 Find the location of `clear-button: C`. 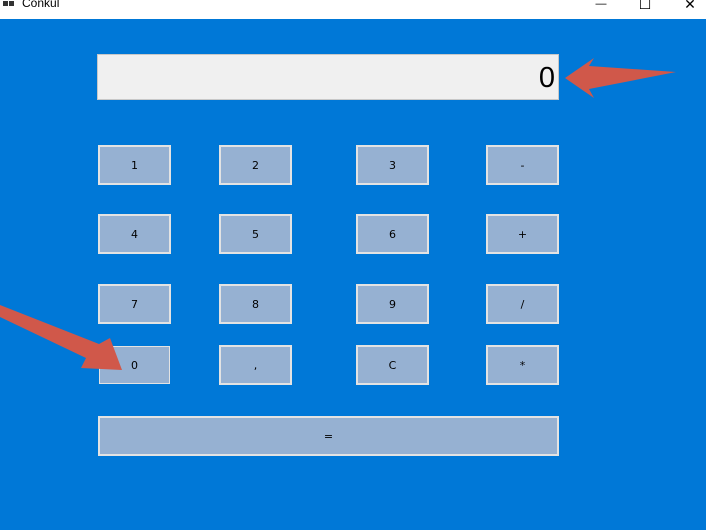

clear-button: C is located at coordinates (392, 365).